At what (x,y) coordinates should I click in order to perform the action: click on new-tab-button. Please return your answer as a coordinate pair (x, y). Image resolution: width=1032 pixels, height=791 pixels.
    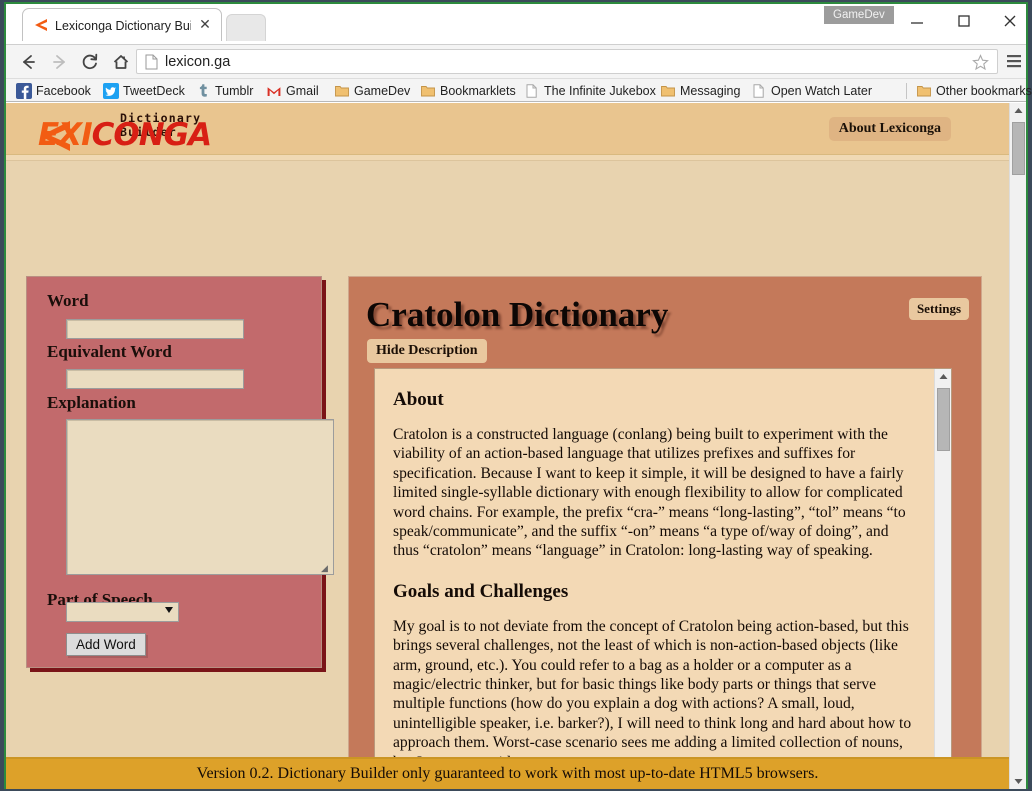
    Looking at the image, I should click on (246, 27).